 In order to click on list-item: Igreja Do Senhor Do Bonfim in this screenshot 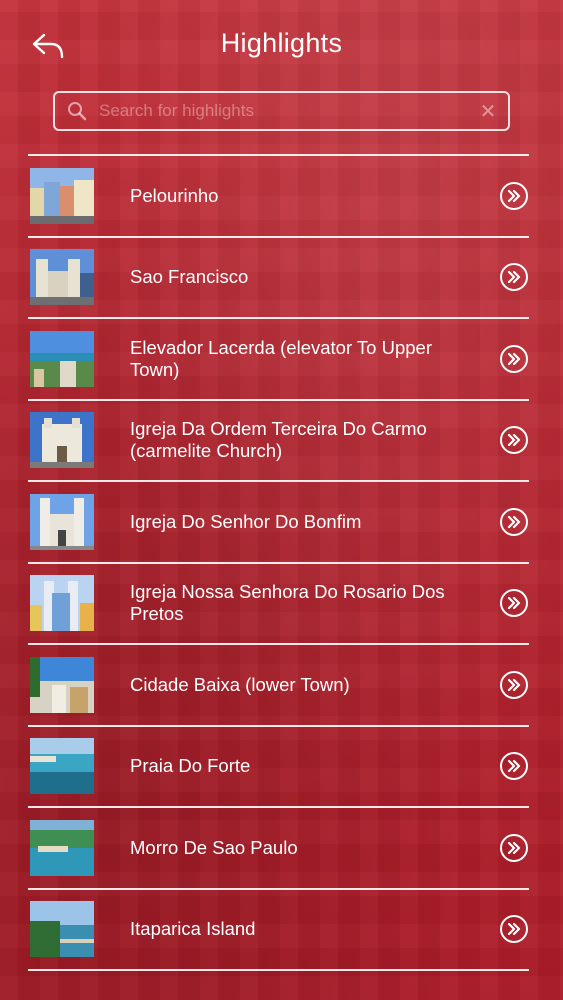, I will do `click(278, 522)`.